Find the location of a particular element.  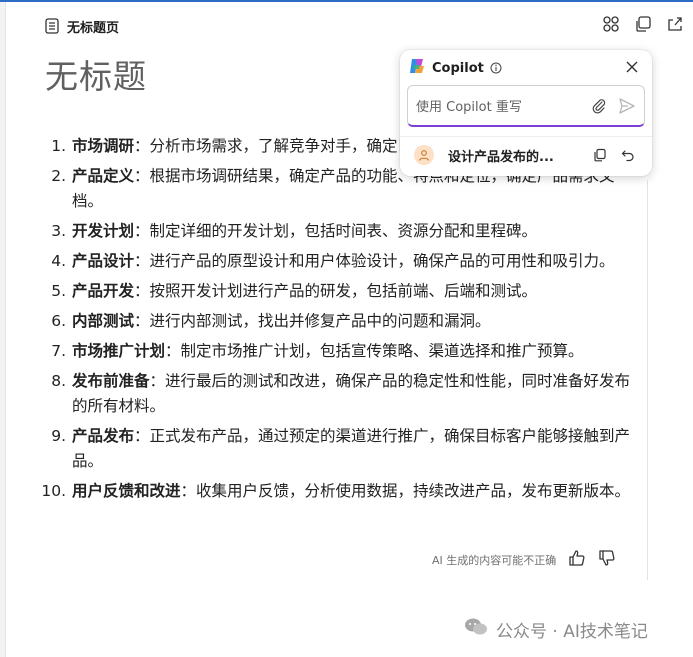

list-term: 产品发布 is located at coordinates (103, 436).